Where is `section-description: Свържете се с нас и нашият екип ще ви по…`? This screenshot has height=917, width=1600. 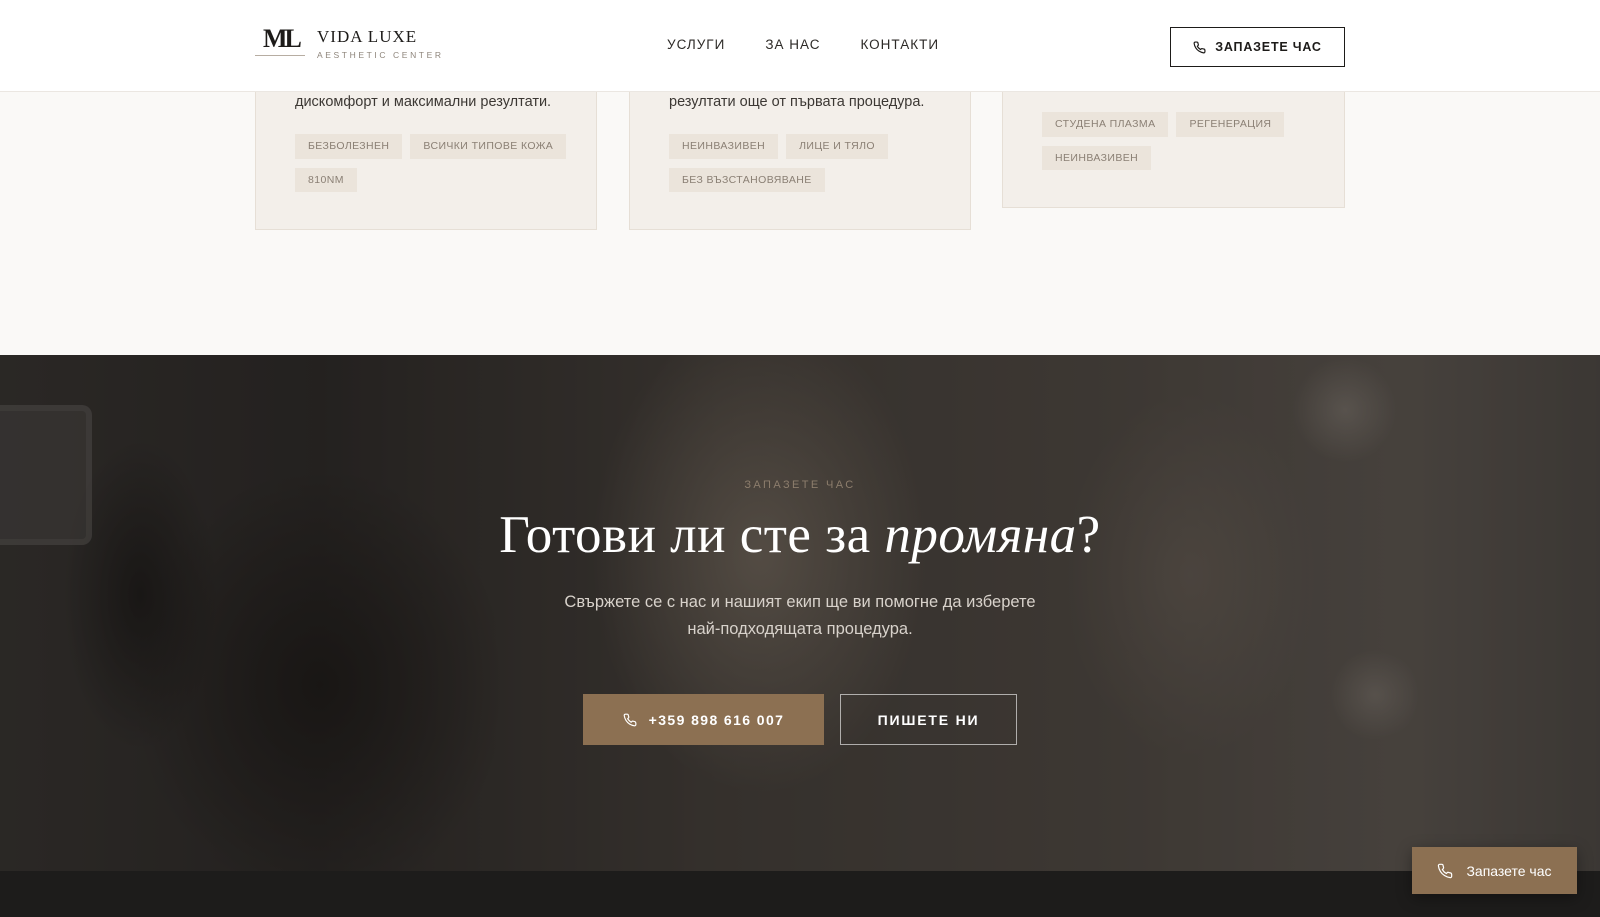 section-description: Свържете се с нас и нашият екип ще ви по… is located at coordinates (800, 615).